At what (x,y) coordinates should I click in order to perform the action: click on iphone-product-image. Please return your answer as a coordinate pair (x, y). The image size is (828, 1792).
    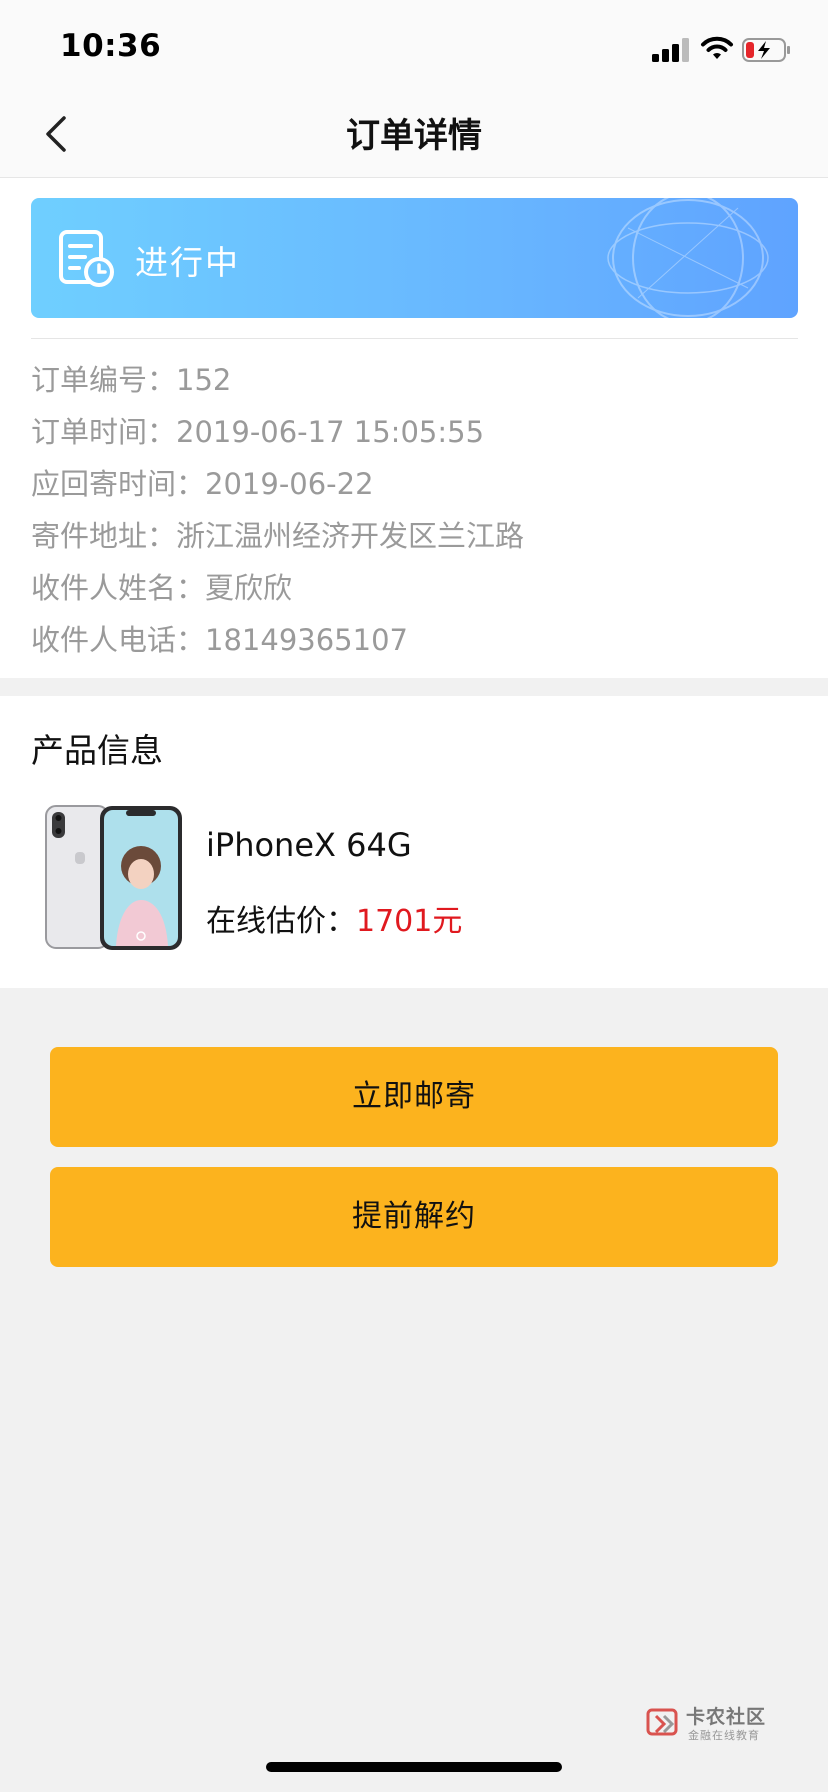
    Looking at the image, I should click on (113, 877).